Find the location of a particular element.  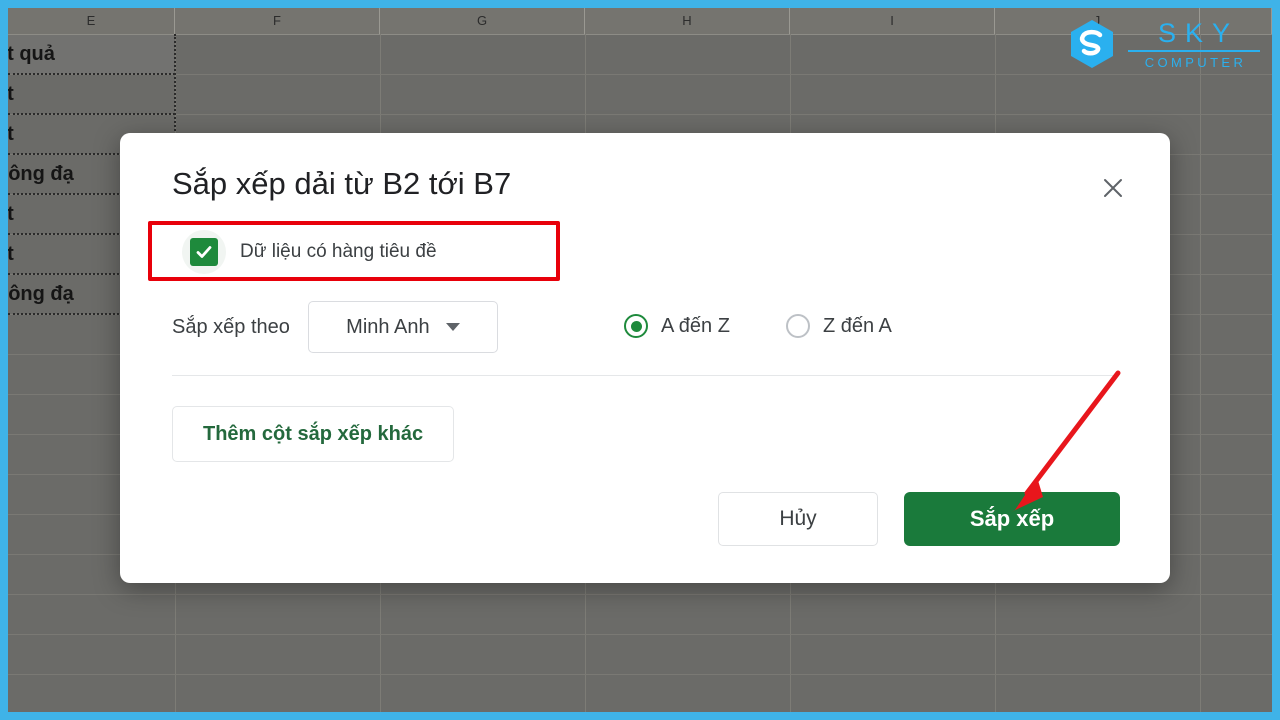

close-icon is located at coordinates (1113, 188).